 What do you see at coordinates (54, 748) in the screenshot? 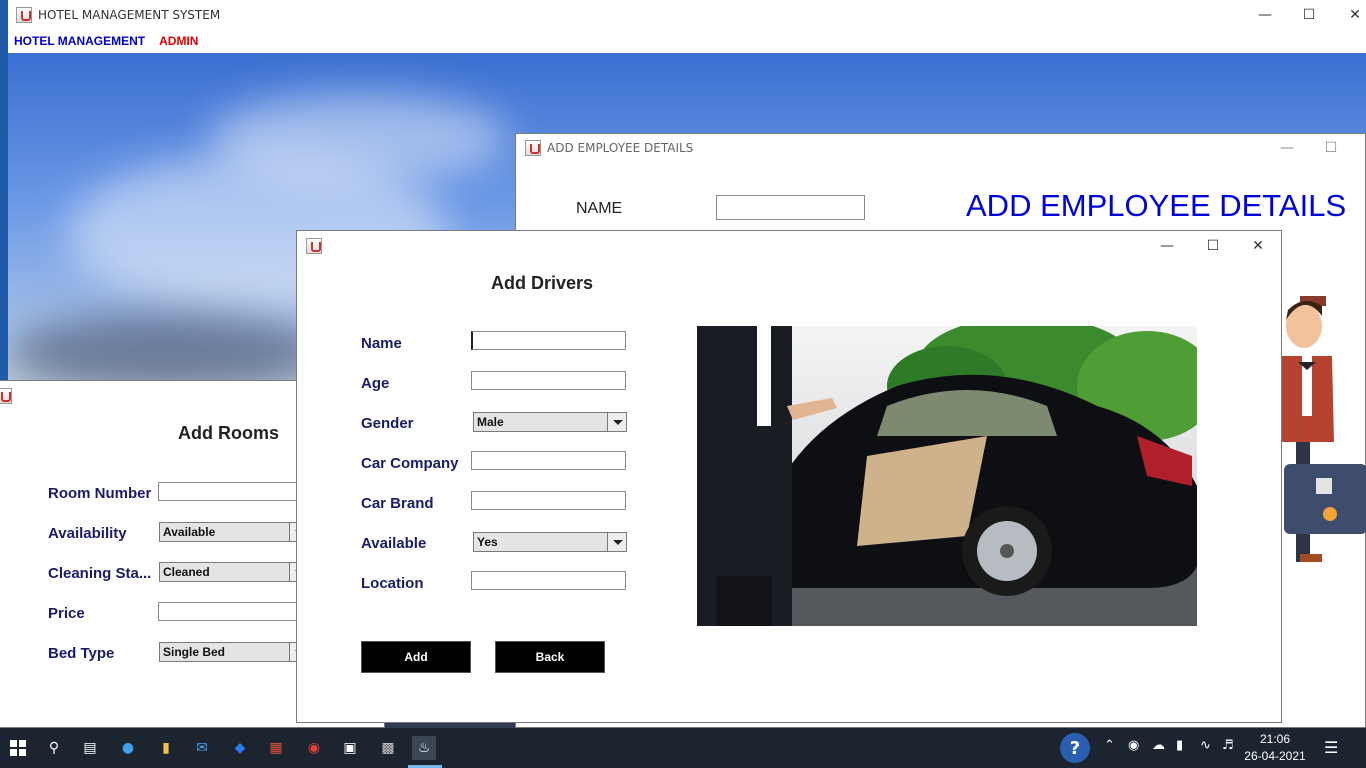
I see `search-icon: ⚲` at bounding box center [54, 748].